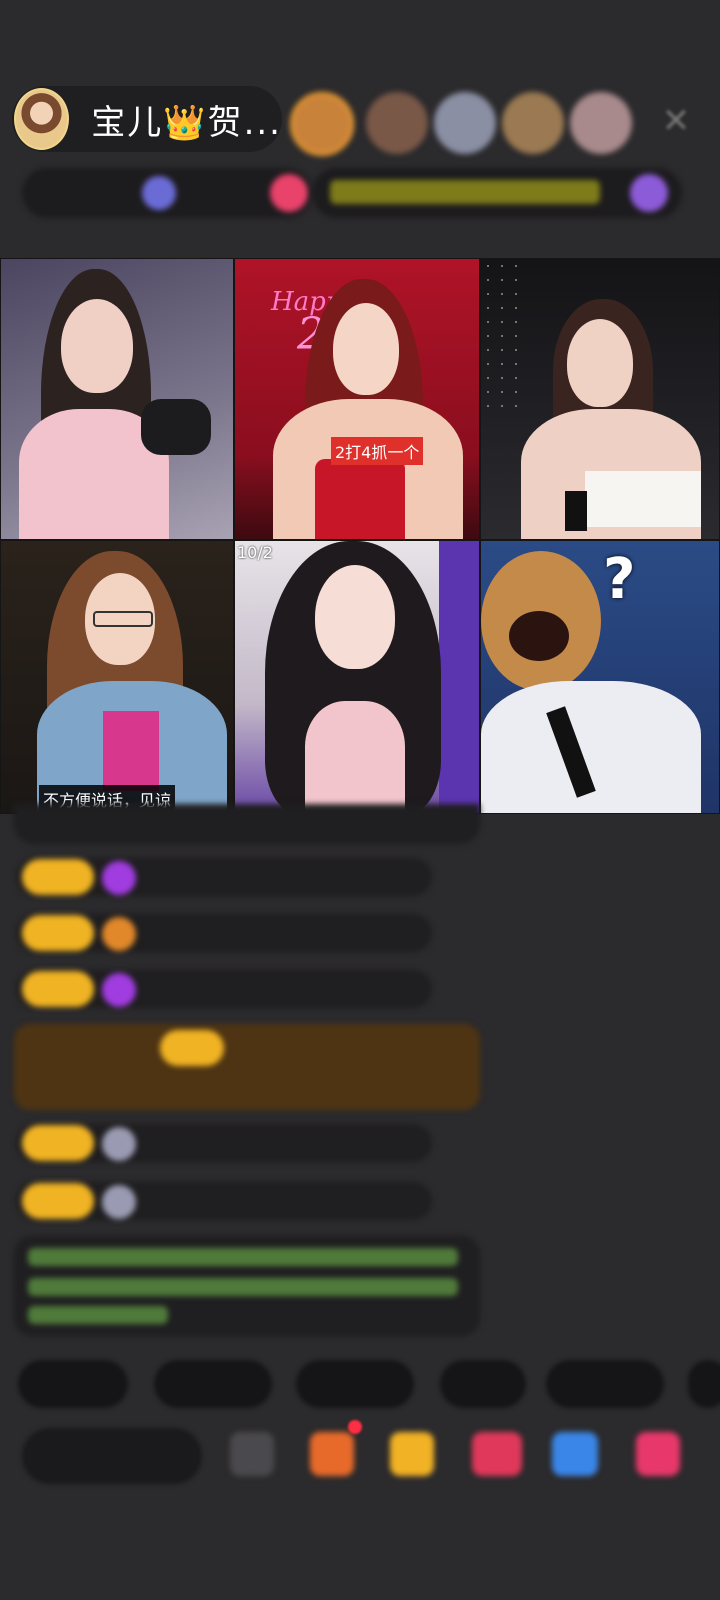  What do you see at coordinates (676, 121) in the screenshot?
I see `close-icon: ✕` at bounding box center [676, 121].